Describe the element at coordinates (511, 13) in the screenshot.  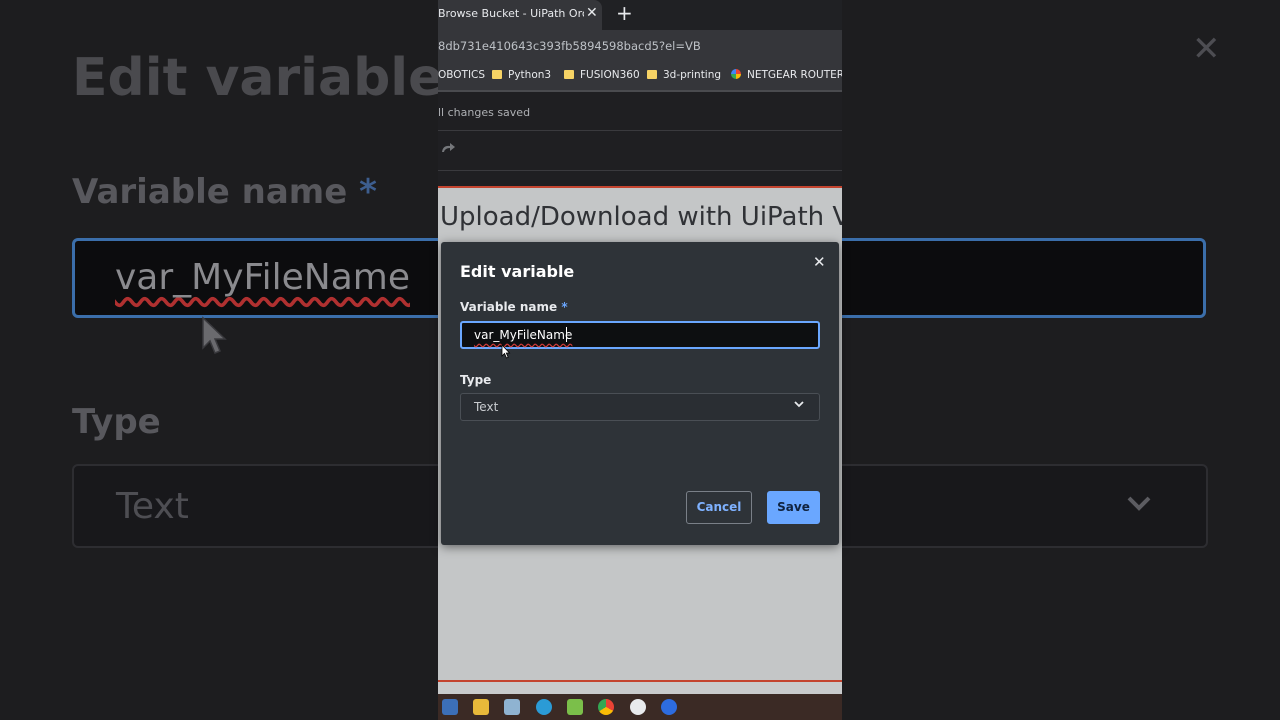
I see `tab-title: Browse Bucket - UiPath Orchestr` at that location.